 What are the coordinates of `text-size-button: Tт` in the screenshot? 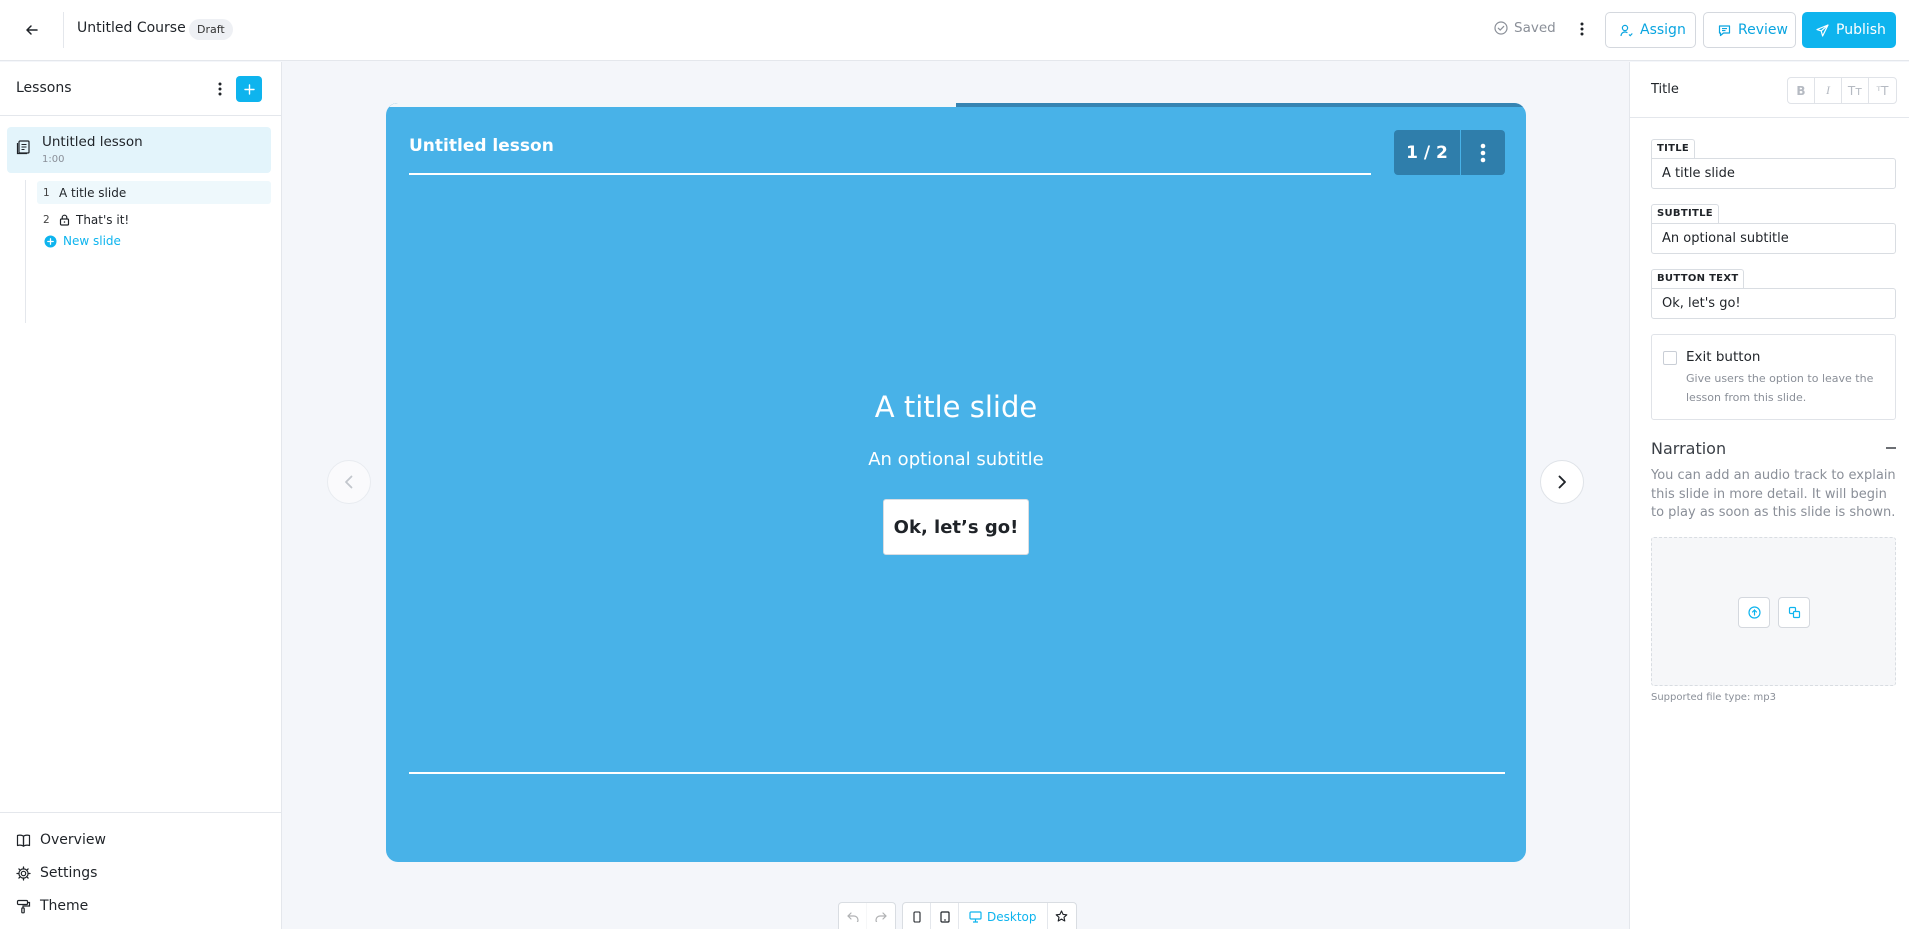 It's located at (1855, 90).